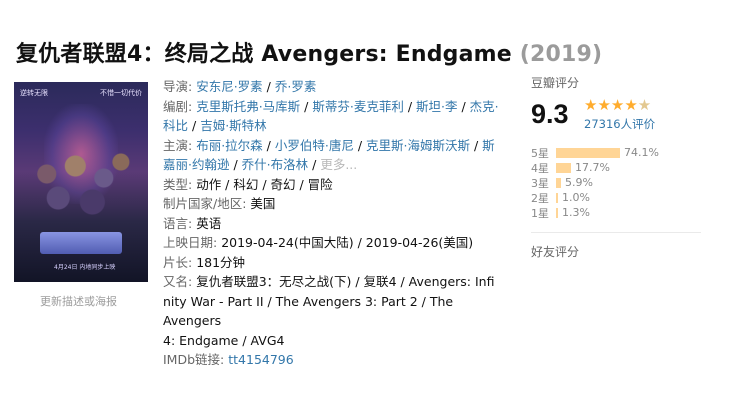 Image resolution: width=737 pixels, height=401 pixels. What do you see at coordinates (34, 93) in the screenshot?
I see `poster-tagline-left: 逆转无限` at bounding box center [34, 93].